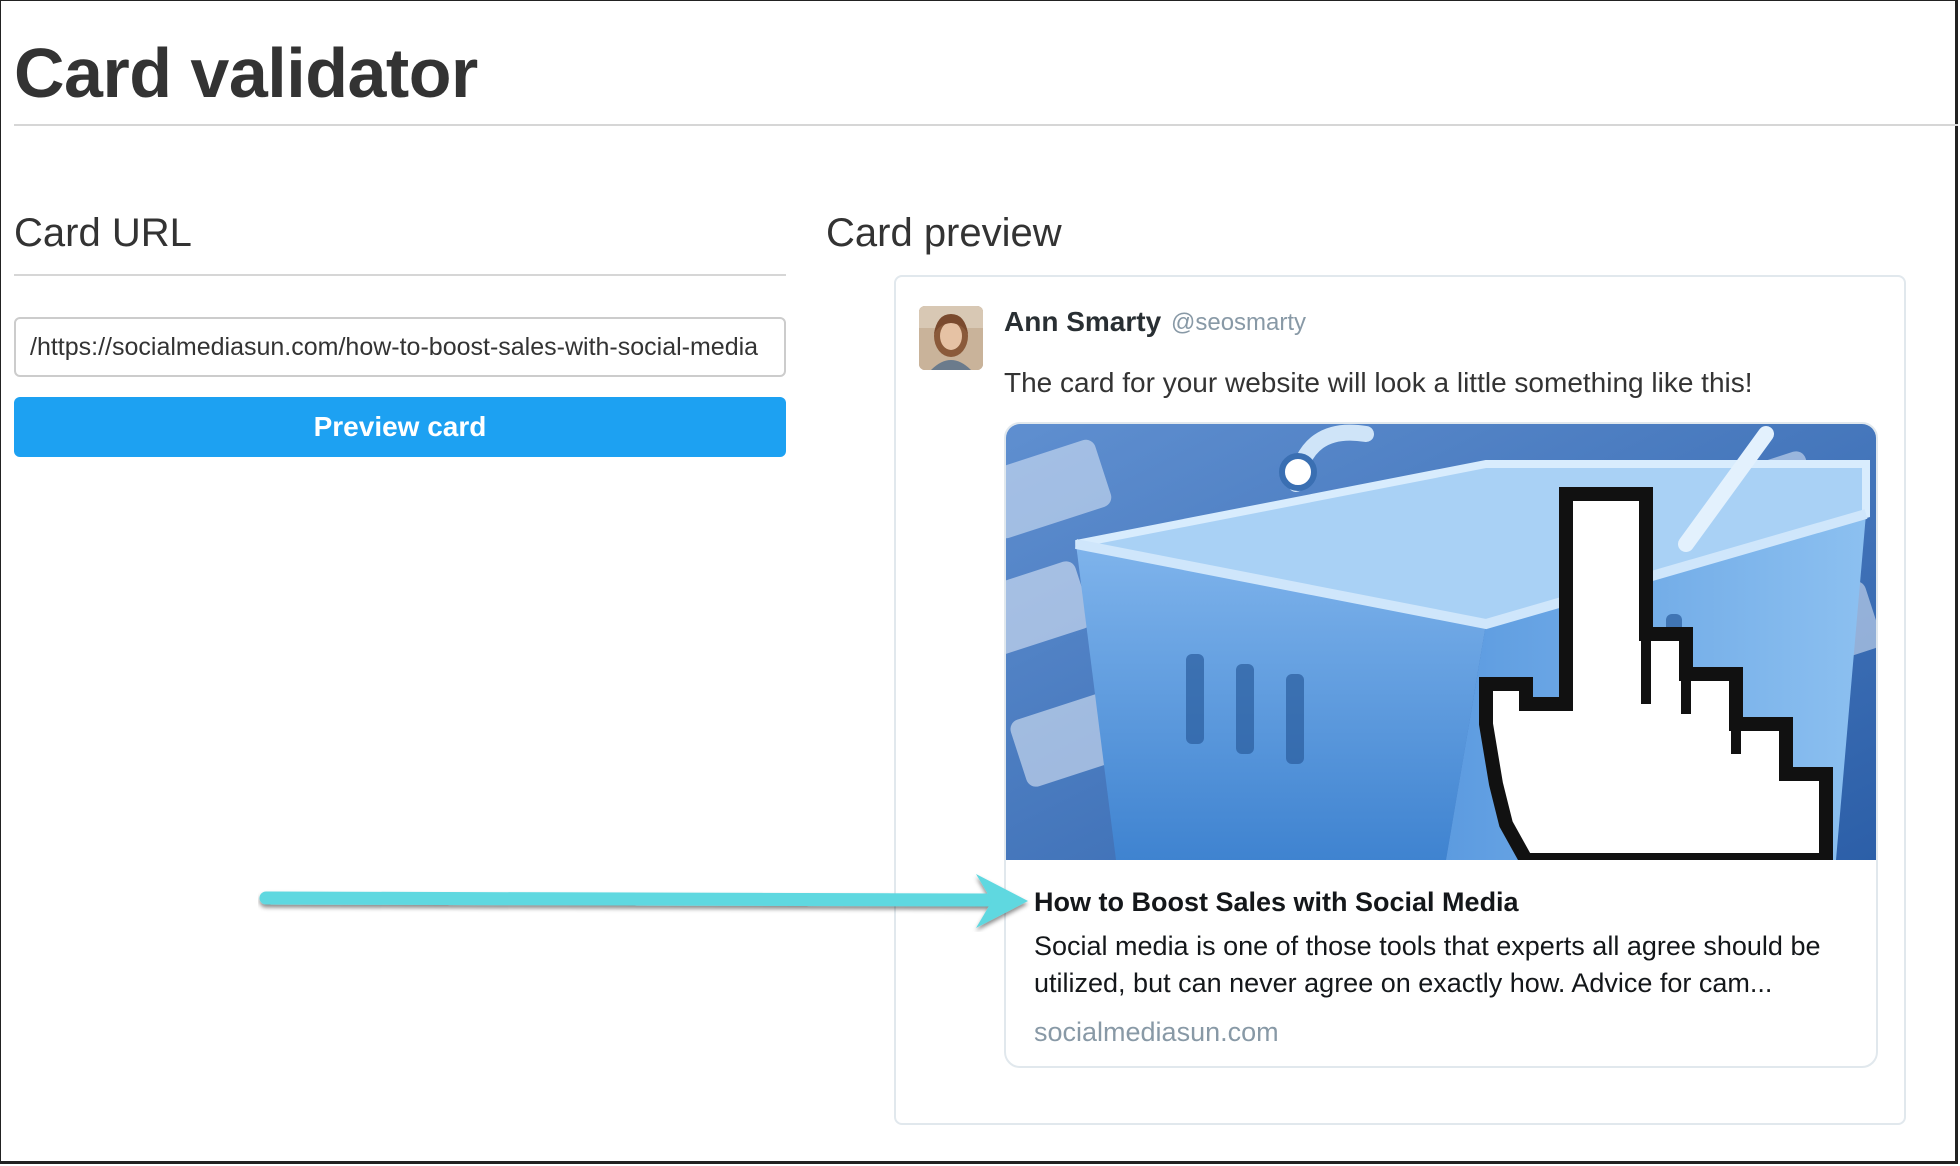 This screenshot has height=1166, width=1960. I want to click on link-card-title: How to Boost Sales with Social Media, so click(1276, 902).